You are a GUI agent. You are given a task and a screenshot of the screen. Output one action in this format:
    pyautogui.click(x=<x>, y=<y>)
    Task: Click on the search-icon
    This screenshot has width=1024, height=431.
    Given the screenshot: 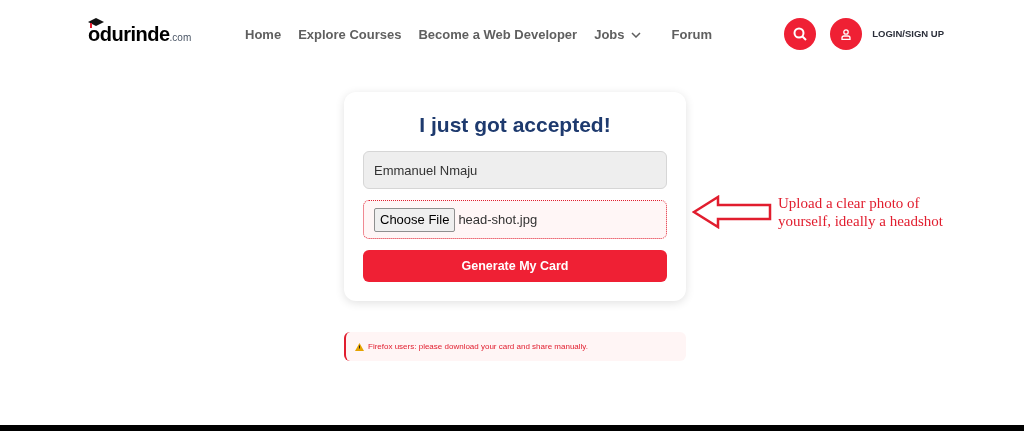 What is the action you would take?
    pyautogui.click(x=800, y=34)
    